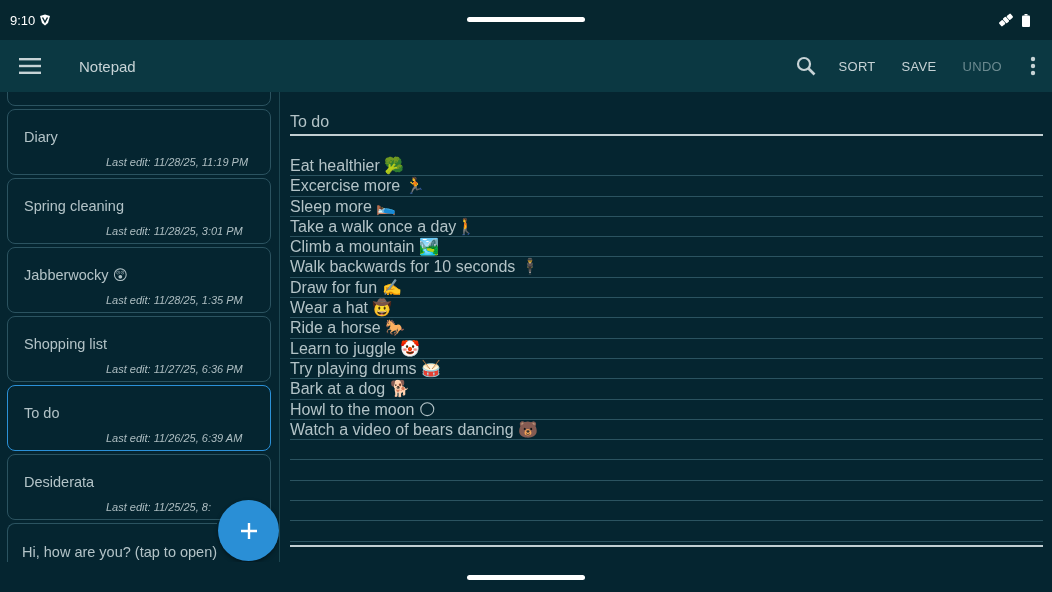  I want to click on note-date: Last edit: 11/28/25, 11:19 PM, so click(178, 162).